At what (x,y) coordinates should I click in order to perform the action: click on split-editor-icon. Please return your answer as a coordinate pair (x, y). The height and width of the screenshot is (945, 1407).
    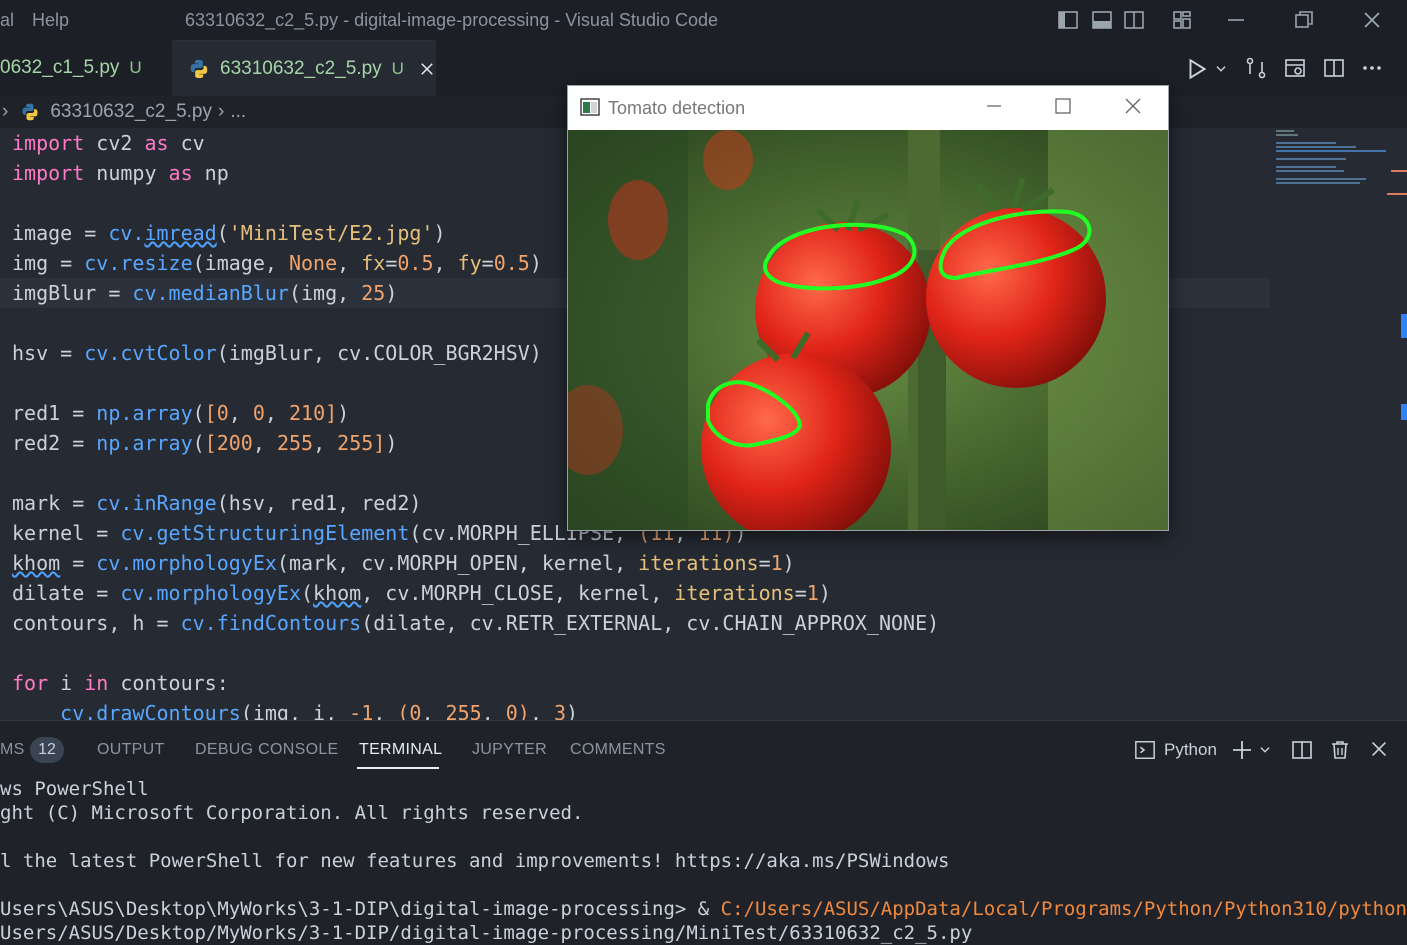
    Looking at the image, I should click on (1334, 68).